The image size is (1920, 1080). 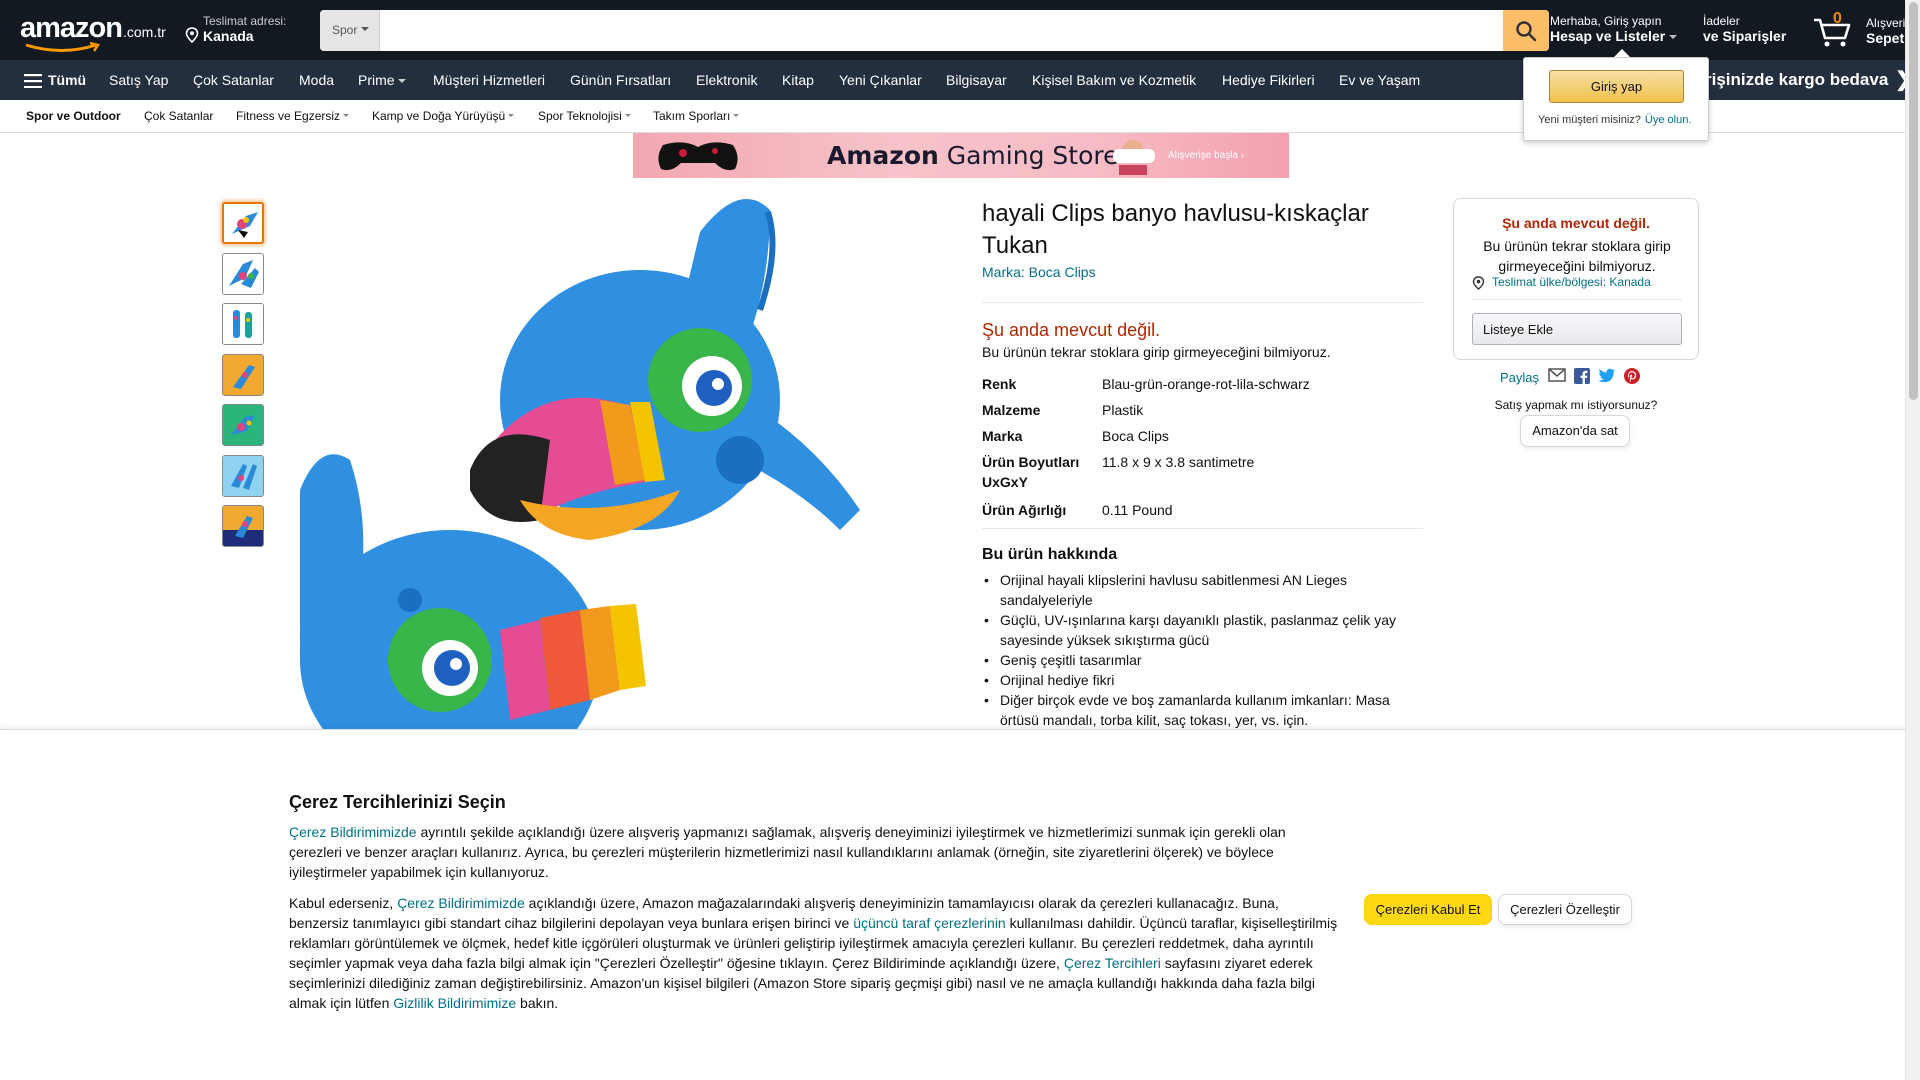 What do you see at coordinates (1268, 80) in the screenshot?
I see `nav-gift-ideas: Hediye Fikirleri` at bounding box center [1268, 80].